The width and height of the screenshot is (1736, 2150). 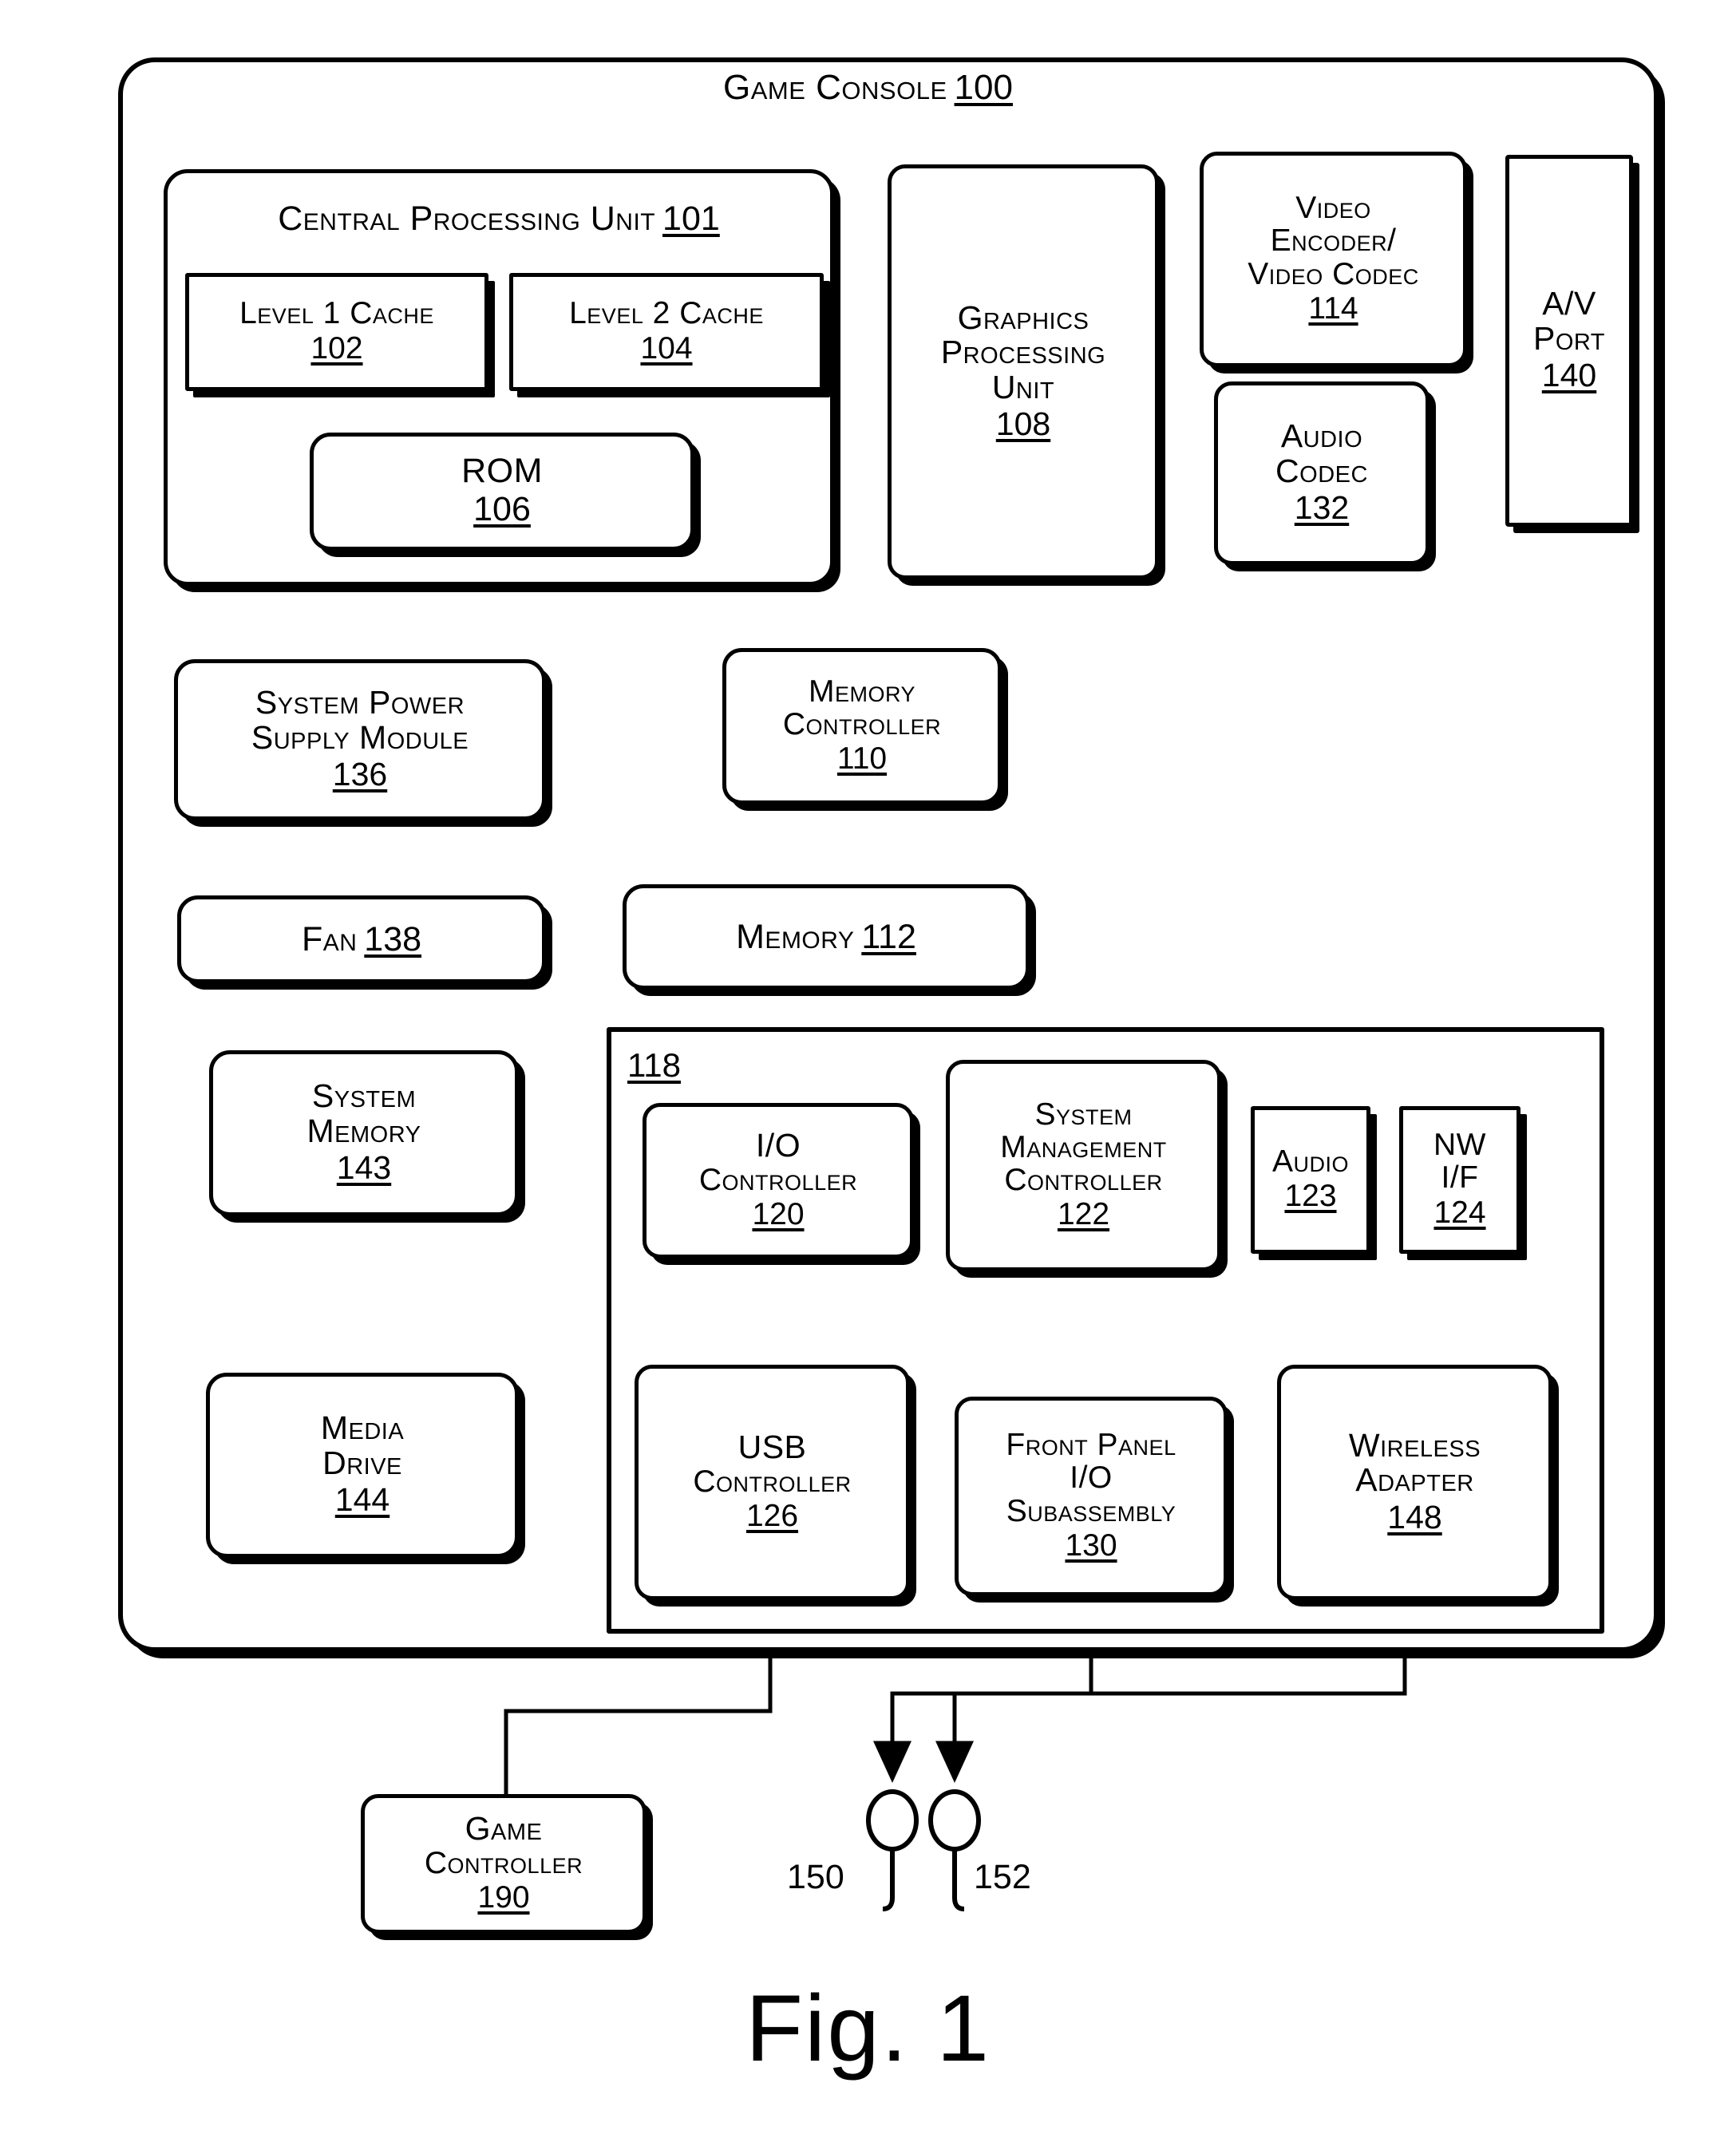 I want to click on game-controller-ref: 190, so click(x=503, y=1897).